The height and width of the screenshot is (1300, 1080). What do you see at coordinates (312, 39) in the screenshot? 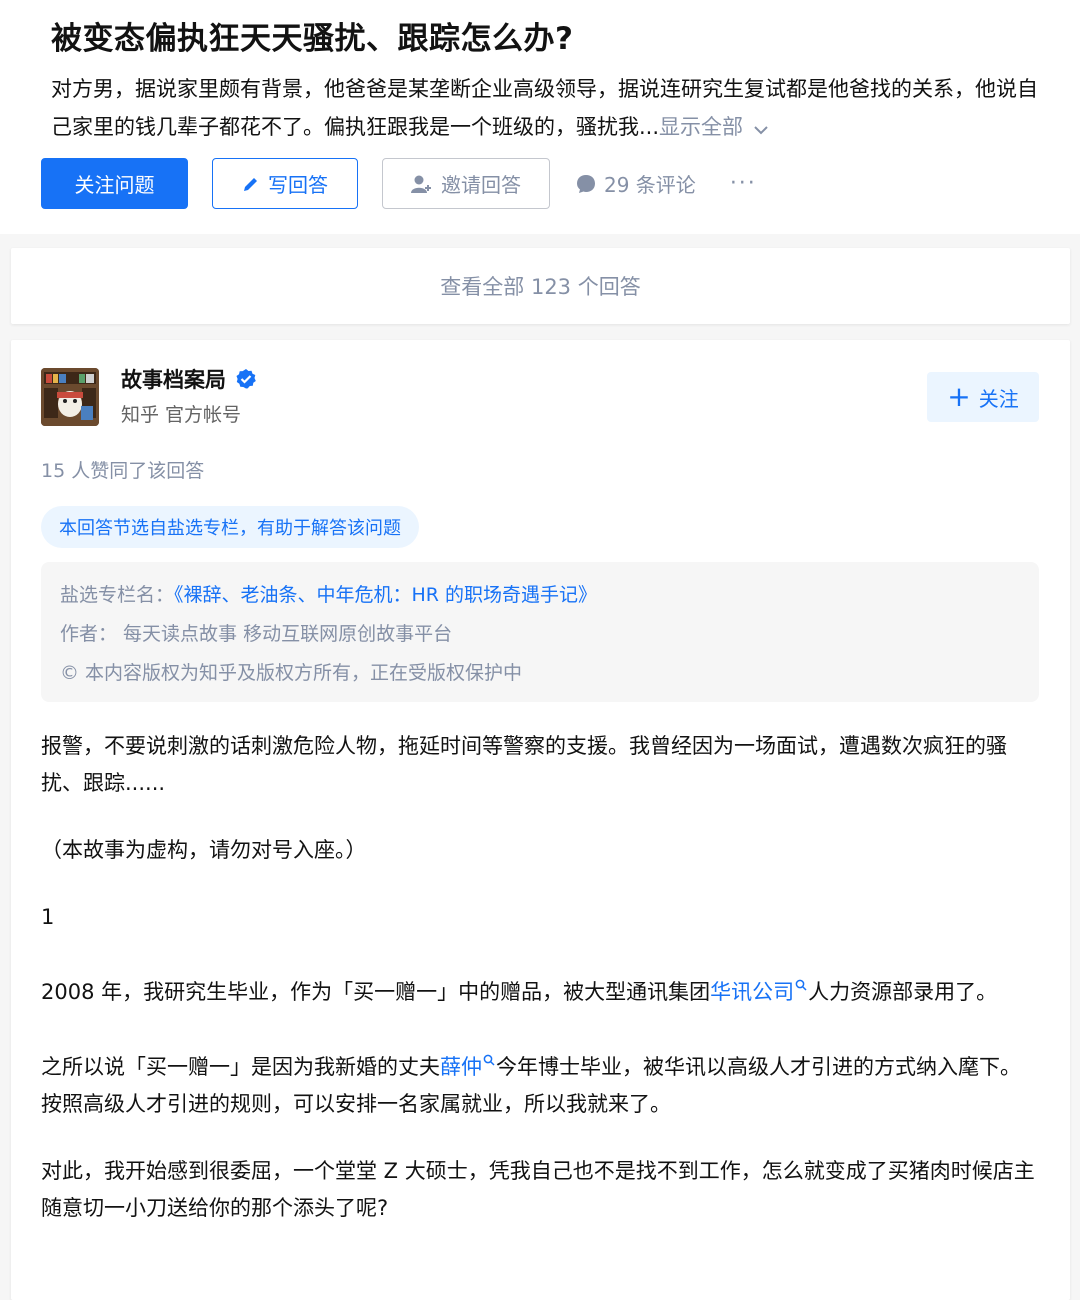
I see `question-title: 被变态偏执狂天天骚扰、跟踪怎么办?` at bounding box center [312, 39].